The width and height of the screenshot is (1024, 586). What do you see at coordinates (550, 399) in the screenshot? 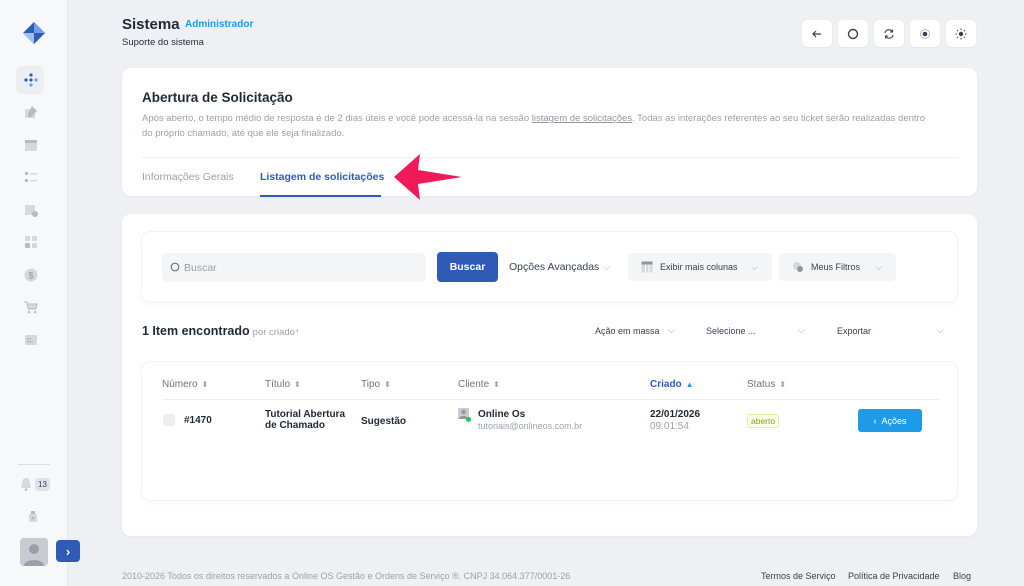
I see `header-divider` at bounding box center [550, 399].